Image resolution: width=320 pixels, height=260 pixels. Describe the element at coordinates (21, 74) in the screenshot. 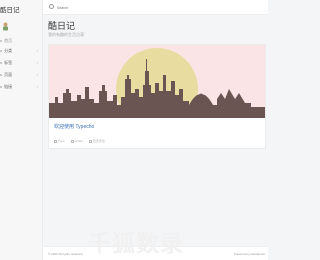

I see `sidebar-item-pages: 页面 ›` at that location.